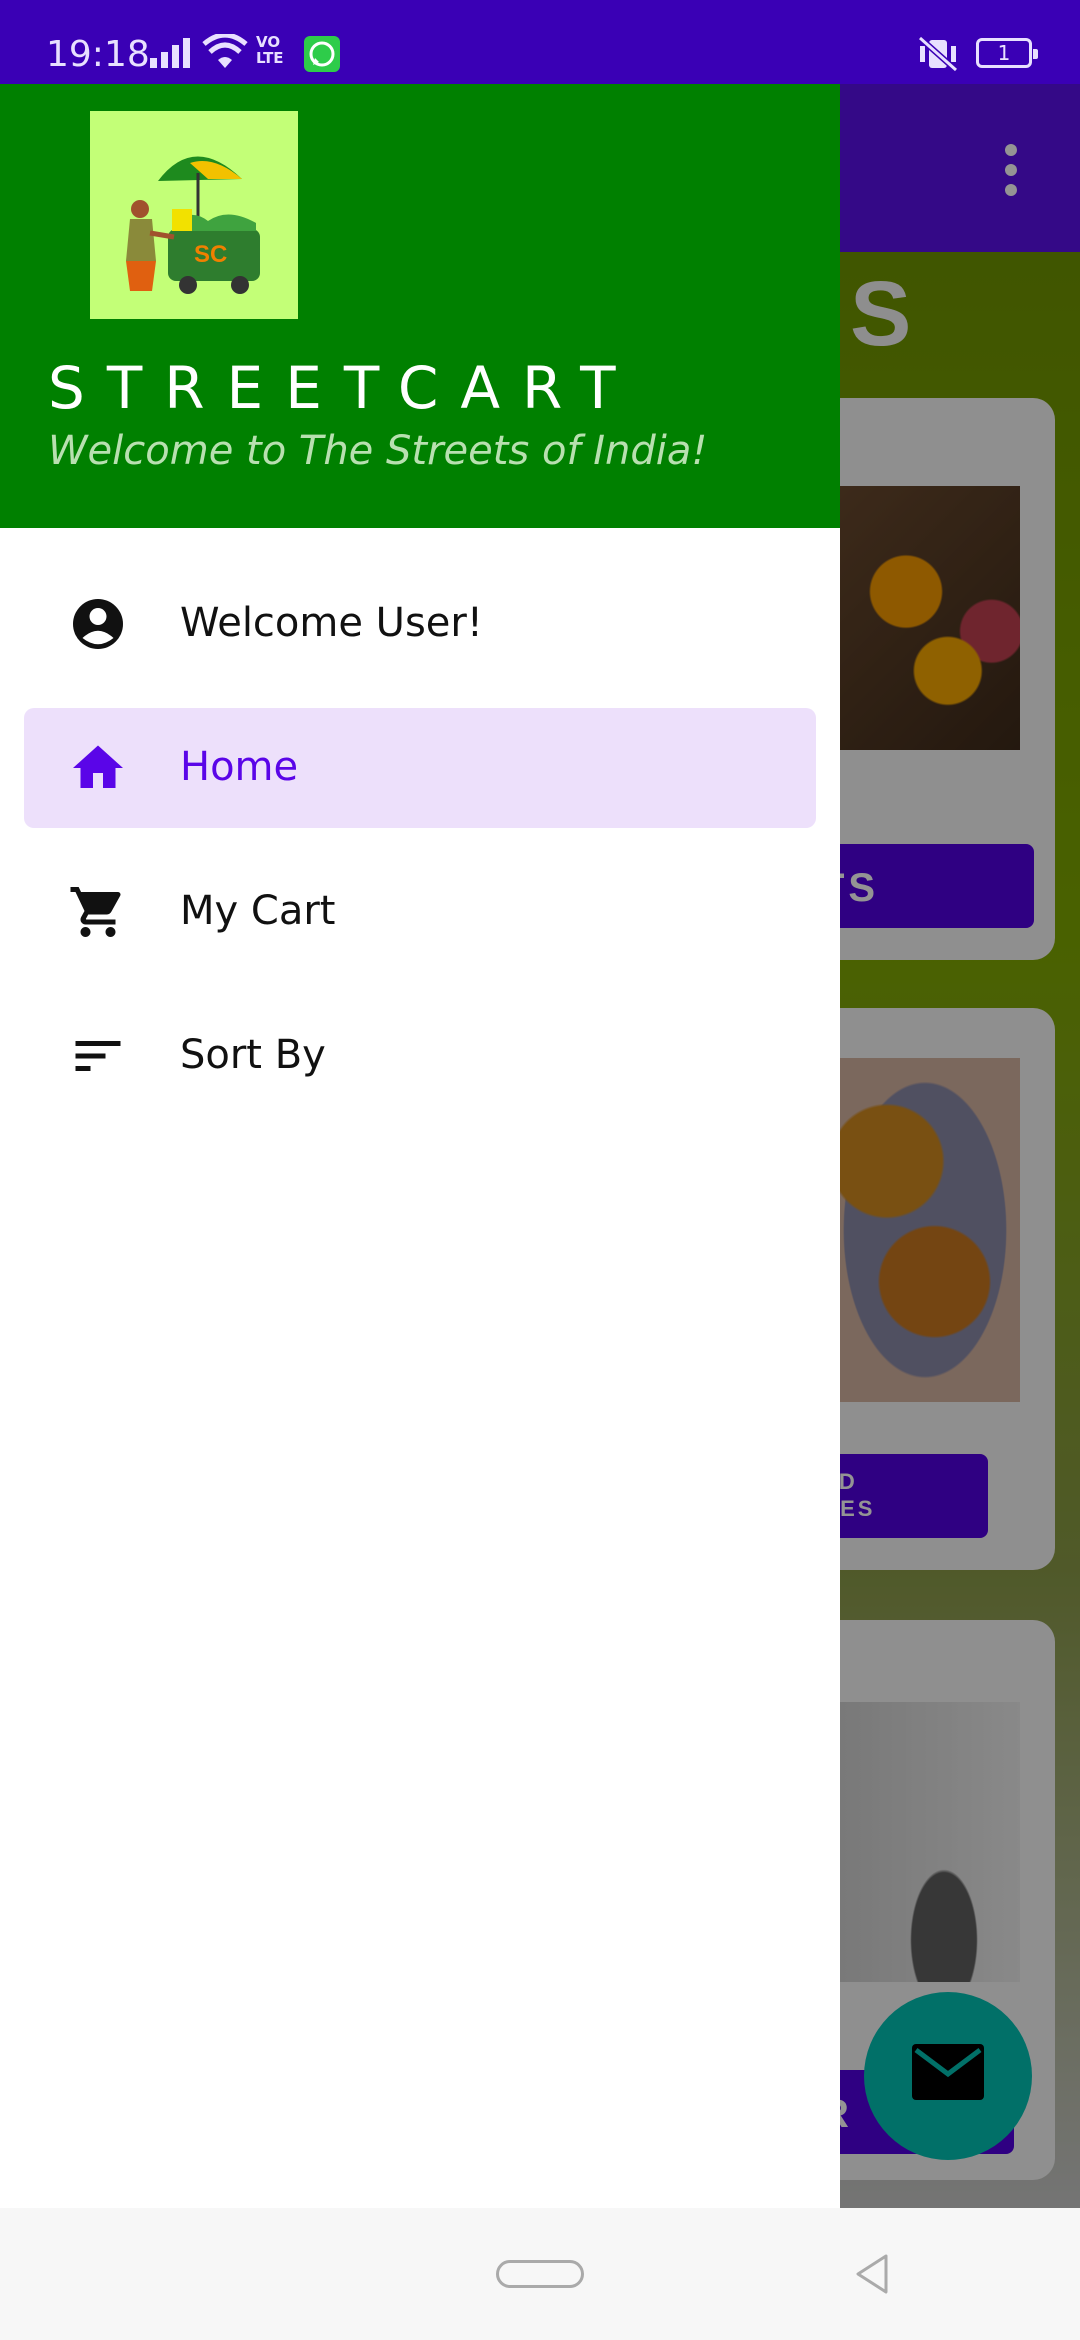 This screenshot has height=2340, width=1080. What do you see at coordinates (253, 1055) in the screenshot?
I see `drawer-item-label: Sort By` at bounding box center [253, 1055].